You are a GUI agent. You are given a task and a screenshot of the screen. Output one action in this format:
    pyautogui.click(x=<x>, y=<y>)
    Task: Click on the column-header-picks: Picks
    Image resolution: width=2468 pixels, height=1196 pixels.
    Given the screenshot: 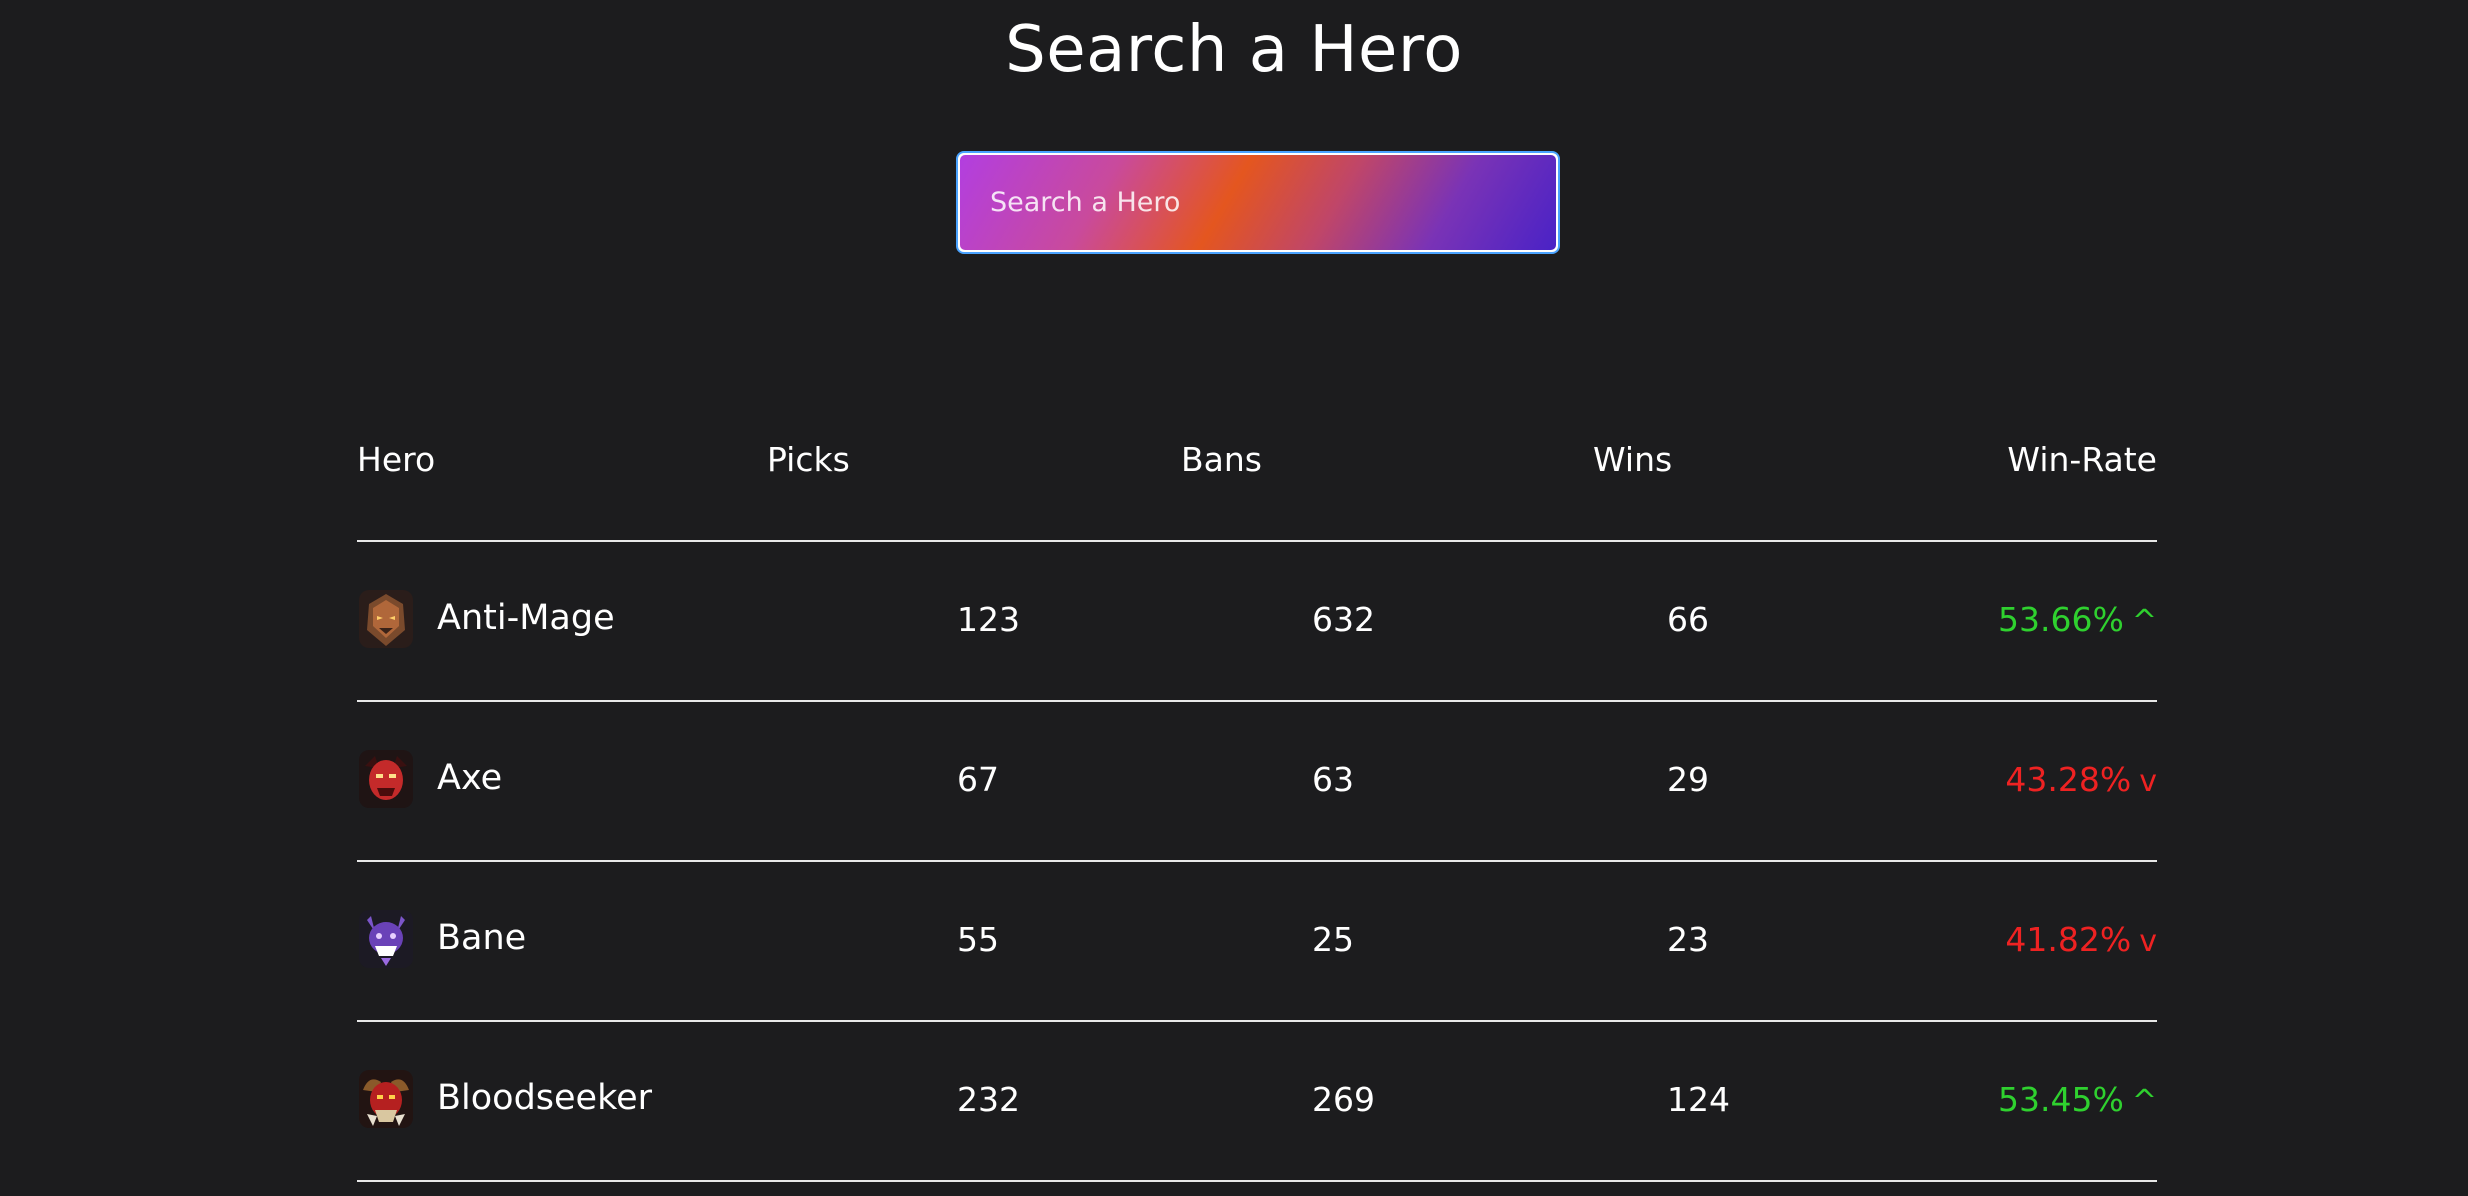 What is the action you would take?
    pyautogui.click(x=808, y=459)
    